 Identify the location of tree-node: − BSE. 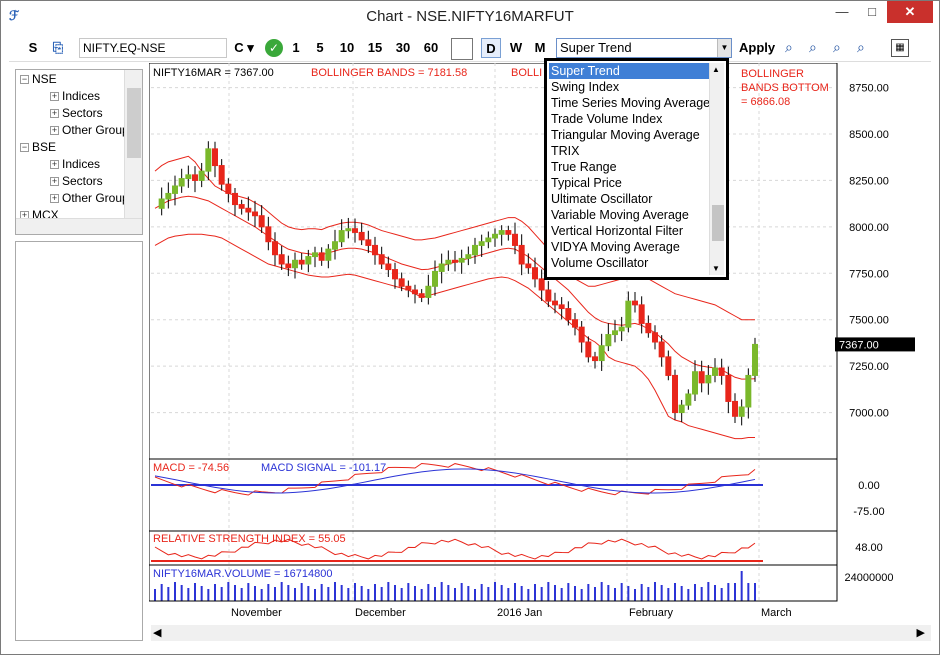
(38, 147).